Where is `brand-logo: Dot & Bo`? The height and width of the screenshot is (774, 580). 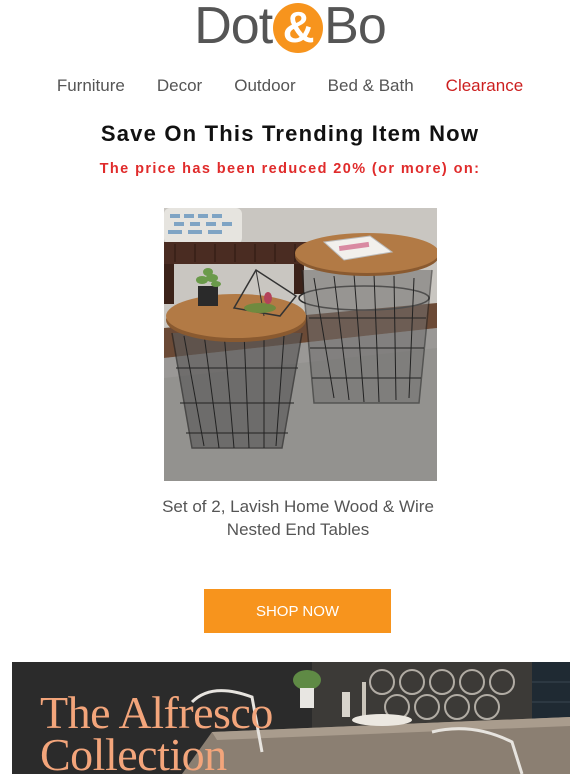
brand-logo: Dot & Bo is located at coordinates (290, 27).